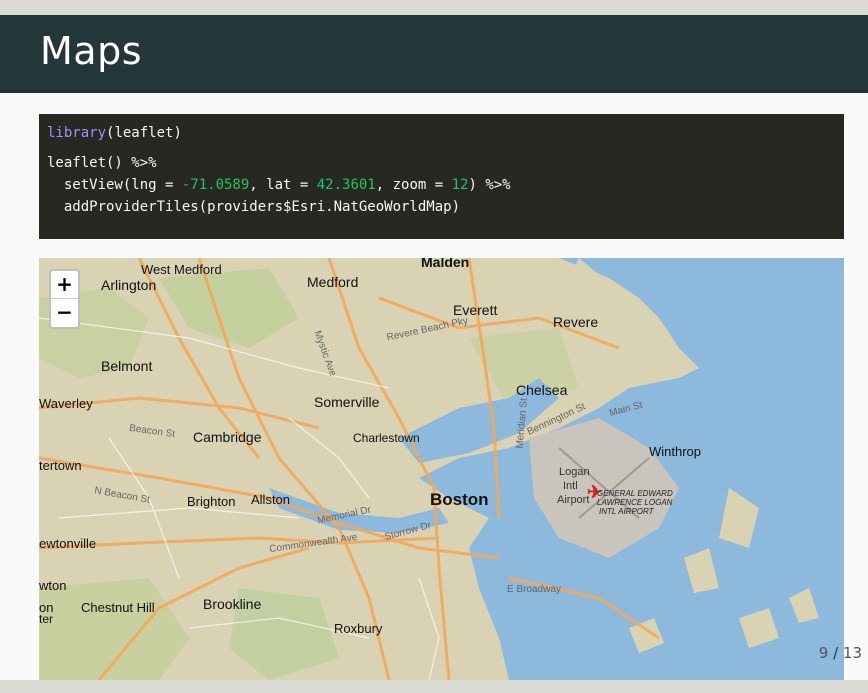 This screenshot has height=693, width=868. What do you see at coordinates (489, 185) in the screenshot?
I see `code-text: ) %>%` at bounding box center [489, 185].